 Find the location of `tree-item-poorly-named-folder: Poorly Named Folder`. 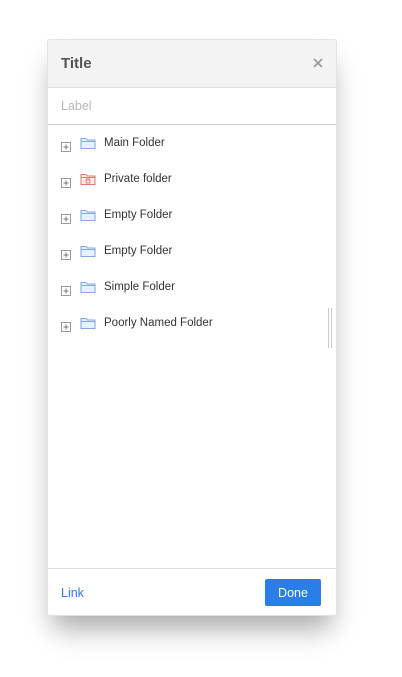

tree-item-poorly-named-folder: Poorly Named Folder is located at coordinates (186, 324).